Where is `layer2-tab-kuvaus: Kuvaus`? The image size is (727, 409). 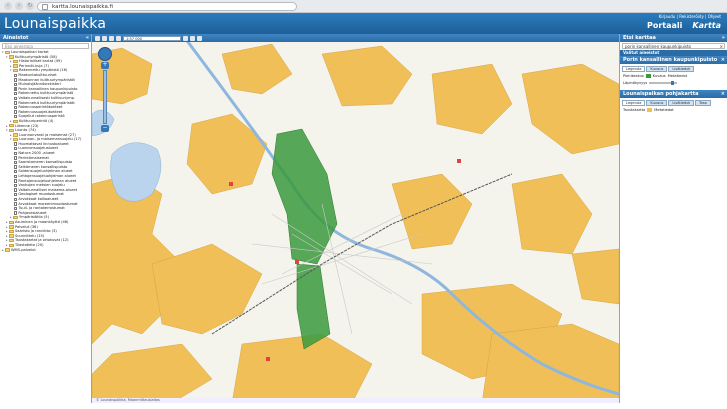
layer2-tab-kuvaus: Kuvaus is located at coordinates (657, 103).